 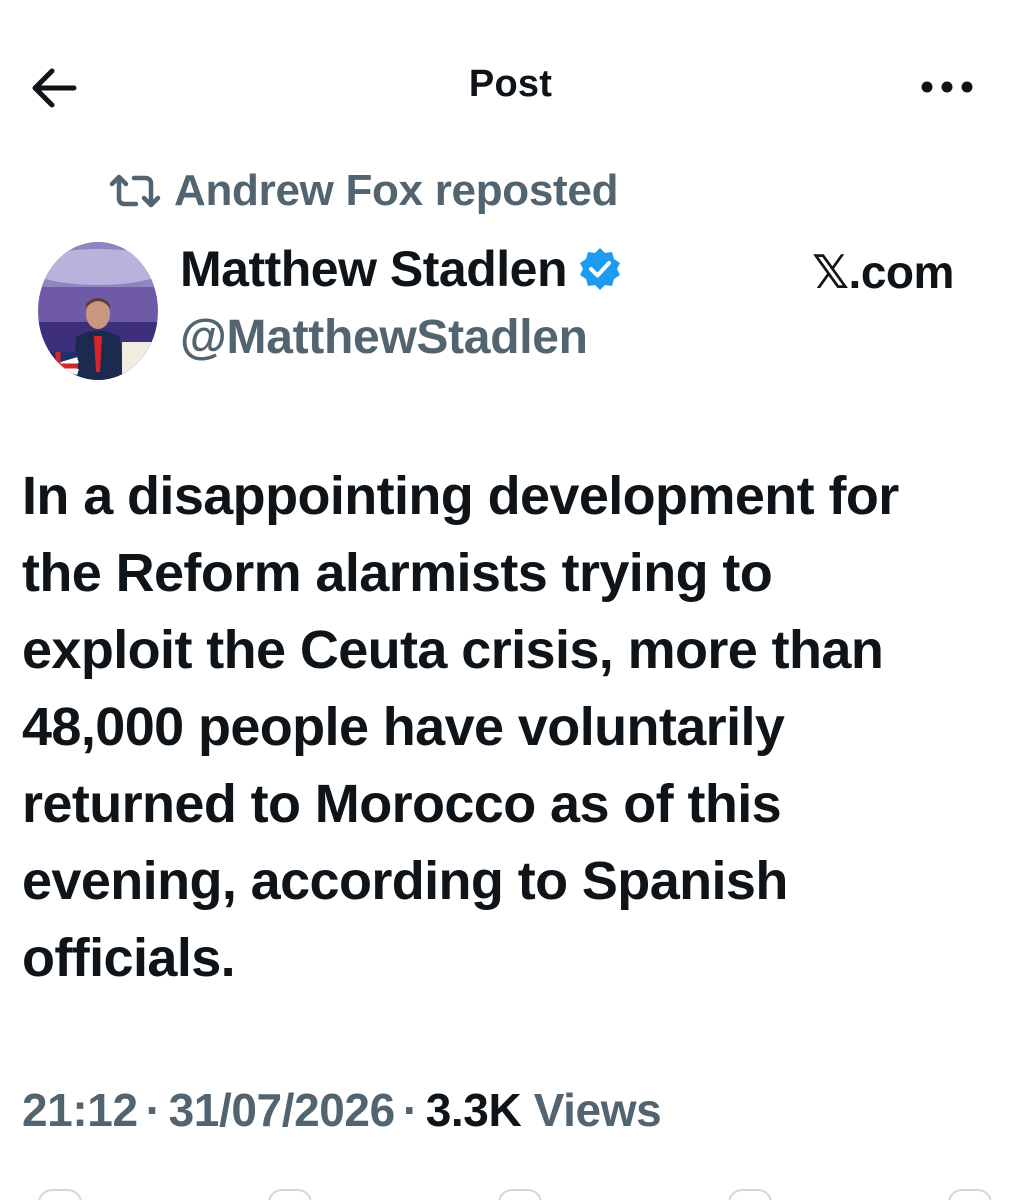 I want to click on post-meta: 21:12 · 31/07/2026 · 3.3K Views, so click(x=342, y=1110).